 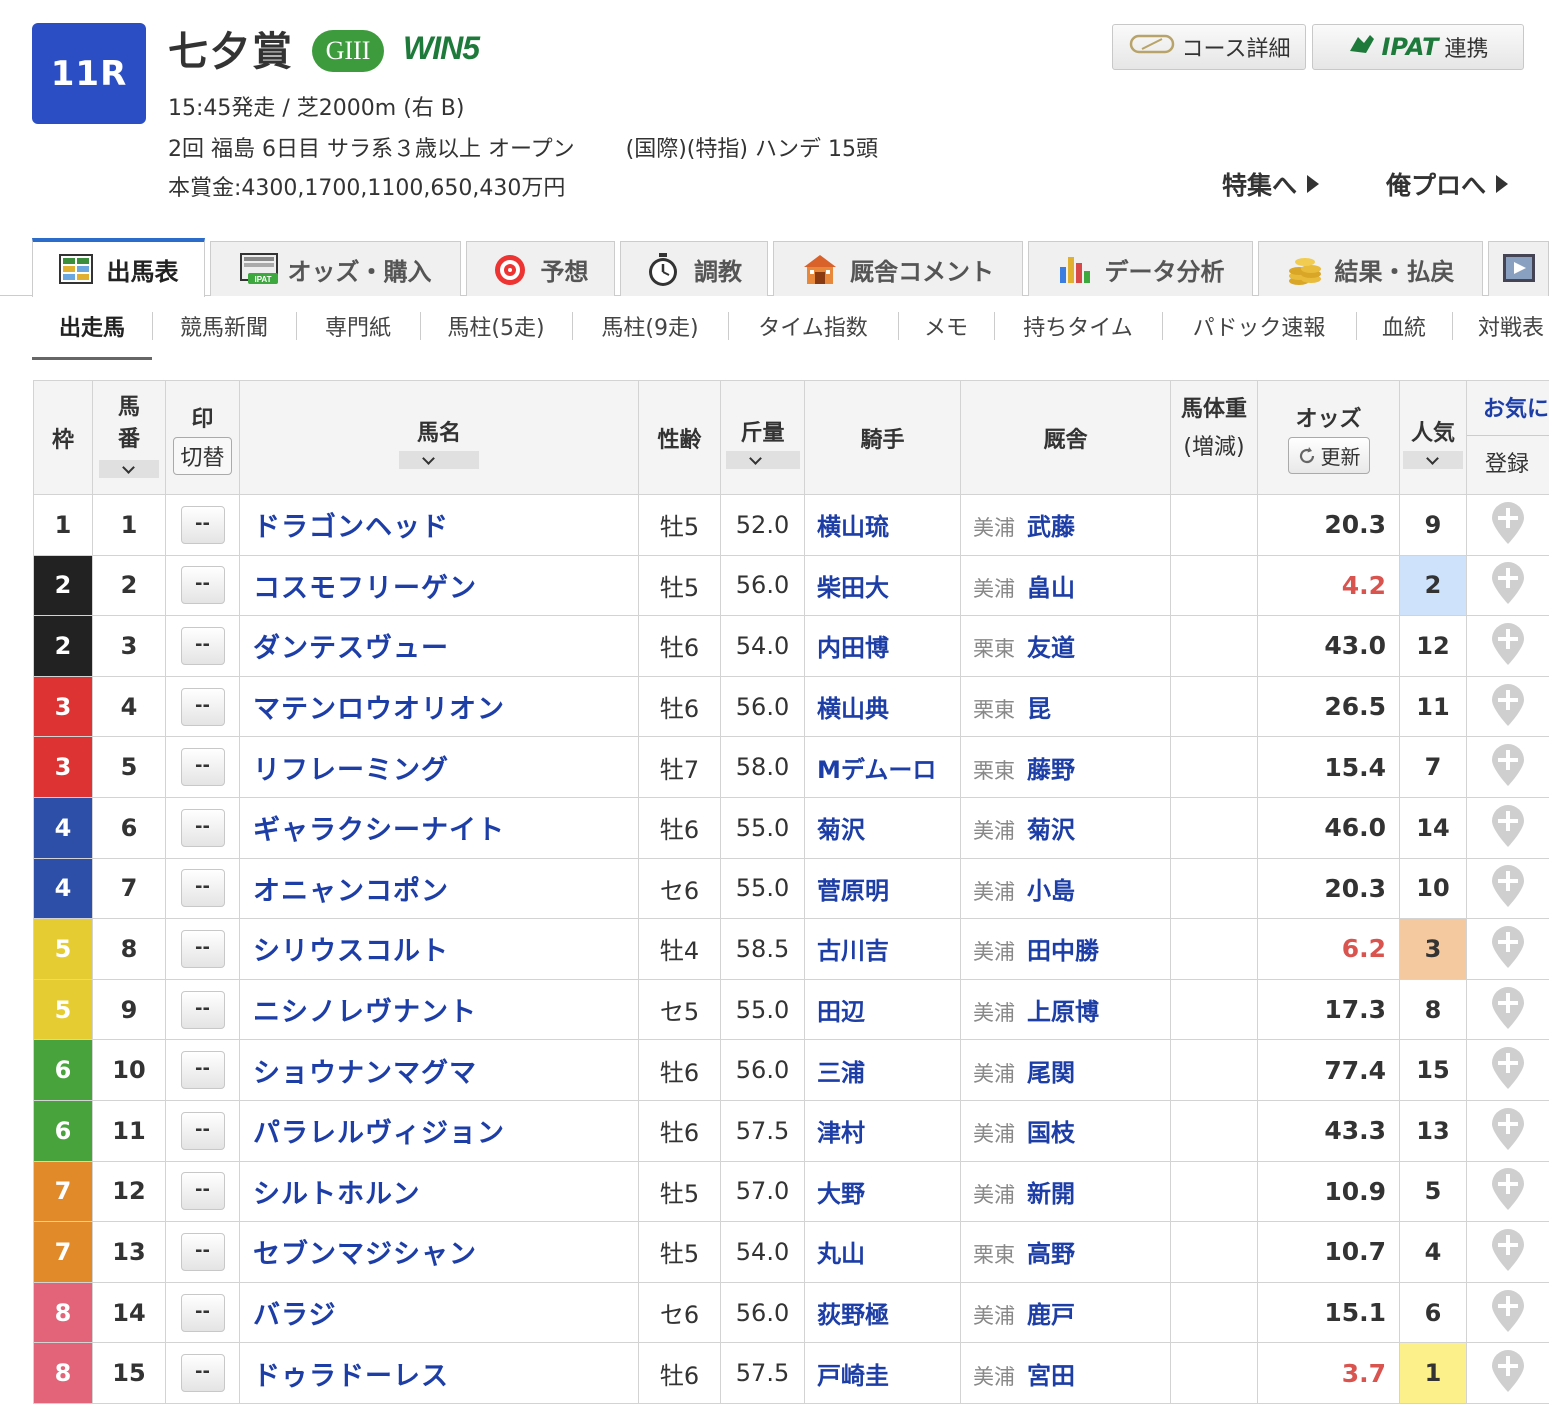 What do you see at coordinates (118, 267) in the screenshot?
I see `tab-shutuba: 出馬表` at bounding box center [118, 267].